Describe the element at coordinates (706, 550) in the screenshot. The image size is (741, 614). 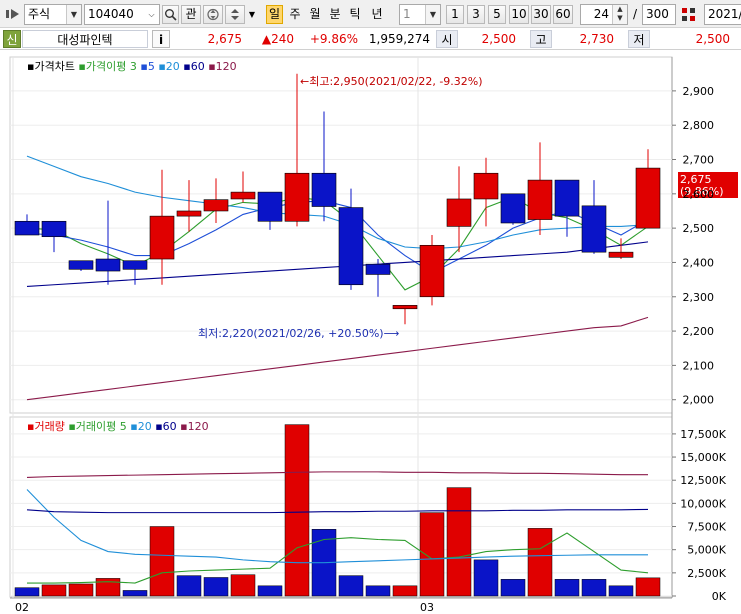
I see `volume-tick-label: 5,000K` at that location.